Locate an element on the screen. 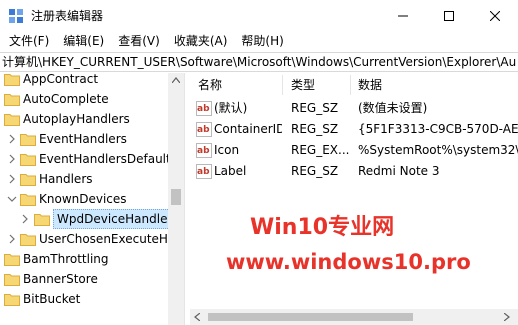 This screenshot has height=325, width=518. scroll-right-icon is located at coordinates (507, 317).